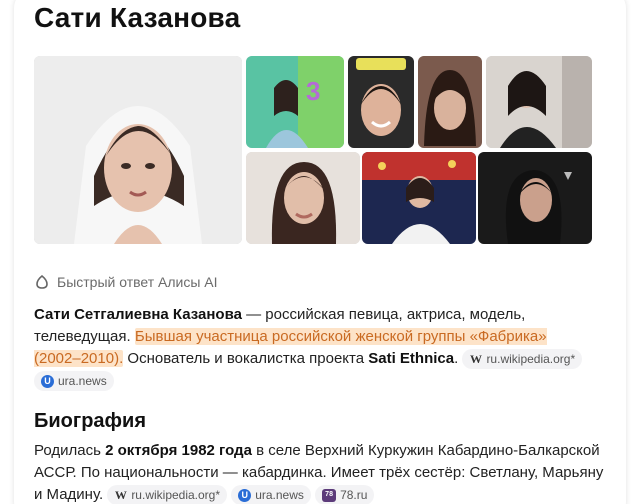 The width and height of the screenshot is (640, 504). I want to click on source-link-78ru: 78 78.ru, so click(345, 494).